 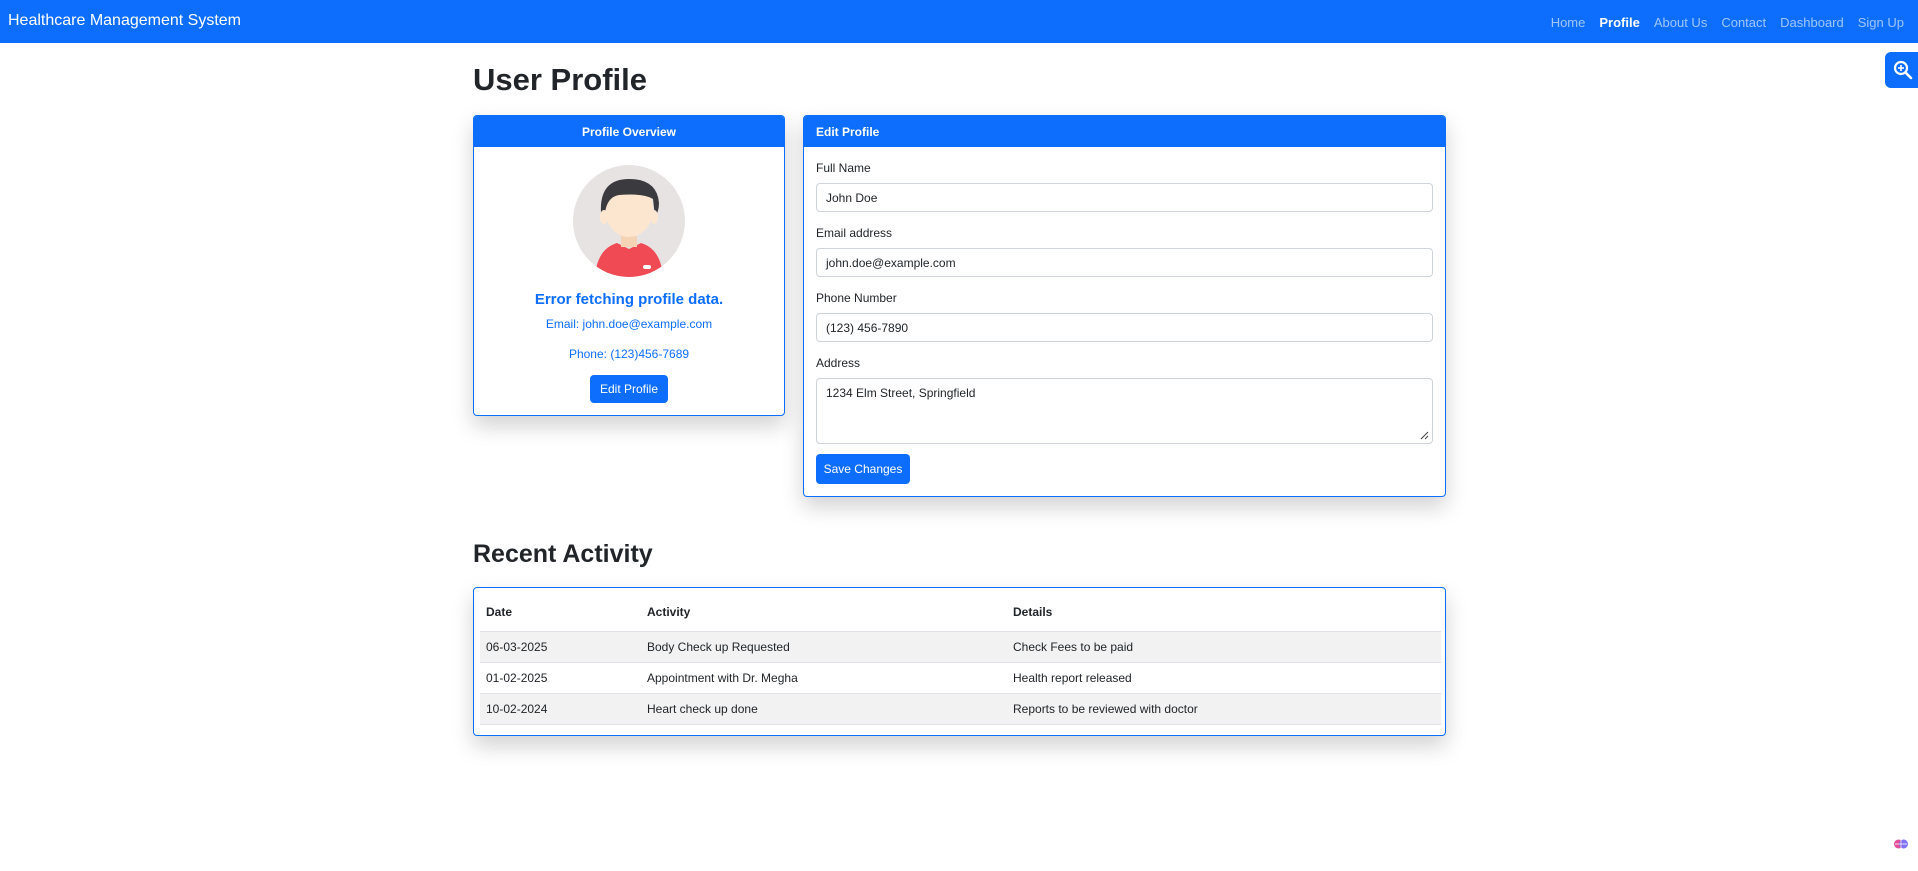 What do you see at coordinates (1224, 613) in the screenshot?
I see `column-header-details: Details` at bounding box center [1224, 613].